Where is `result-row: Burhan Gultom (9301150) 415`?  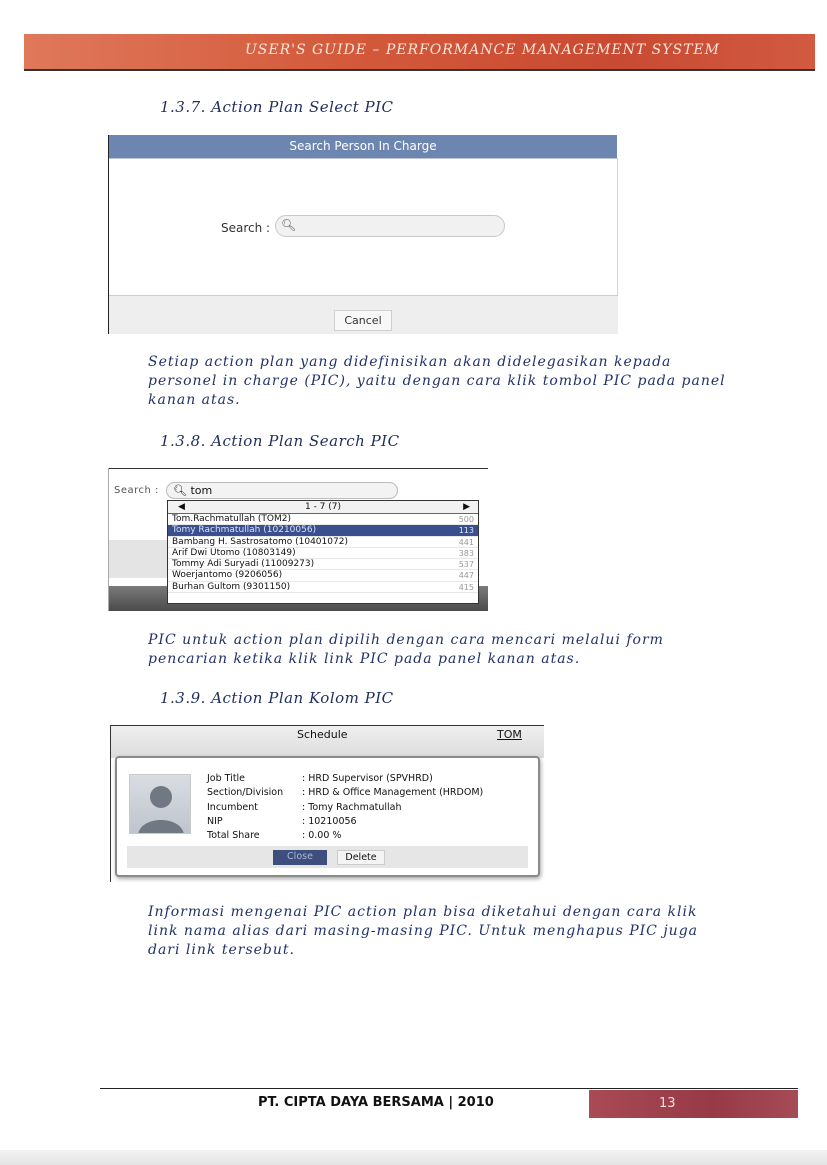
result-row: Burhan Gultom (9301150) 415 is located at coordinates (323, 587).